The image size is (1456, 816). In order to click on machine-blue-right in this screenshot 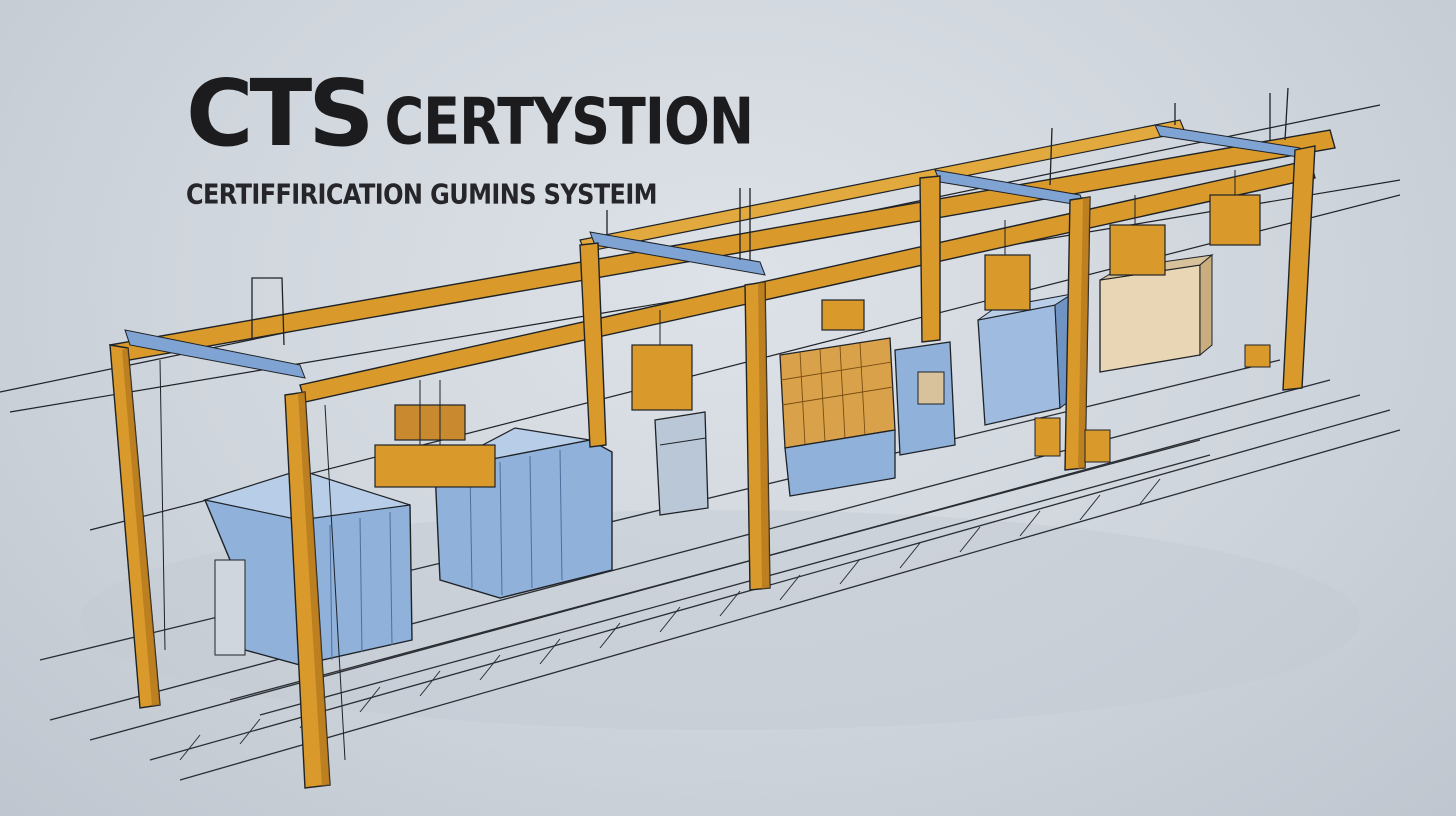, I will do `click(1027, 359)`.